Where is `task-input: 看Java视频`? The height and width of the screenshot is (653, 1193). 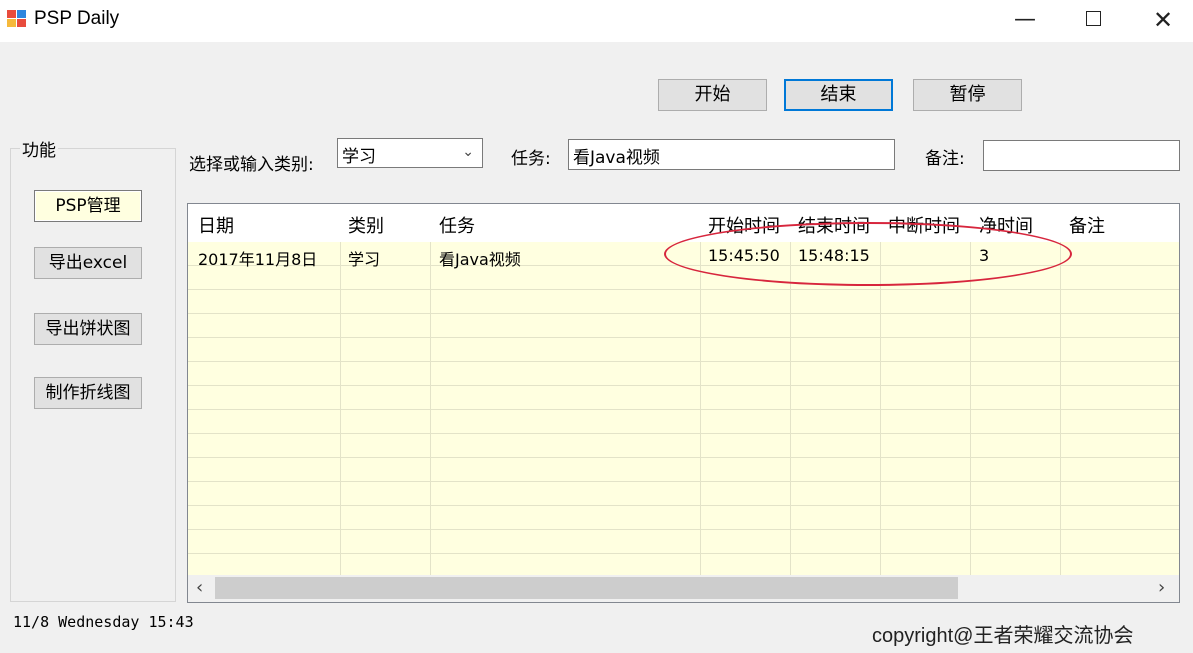 task-input: 看Java视频 is located at coordinates (731, 154).